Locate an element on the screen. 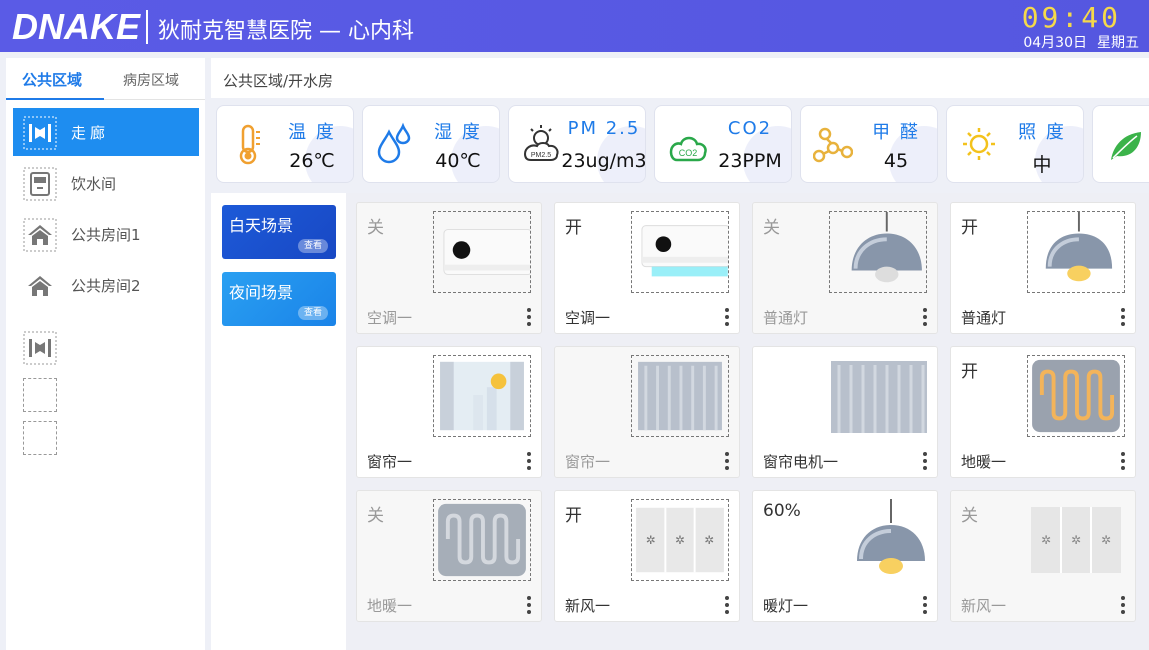 Image resolution: width=1149 pixels, height=650 pixels. device-name: 窗帘电机一 is located at coordinates (801, 462).